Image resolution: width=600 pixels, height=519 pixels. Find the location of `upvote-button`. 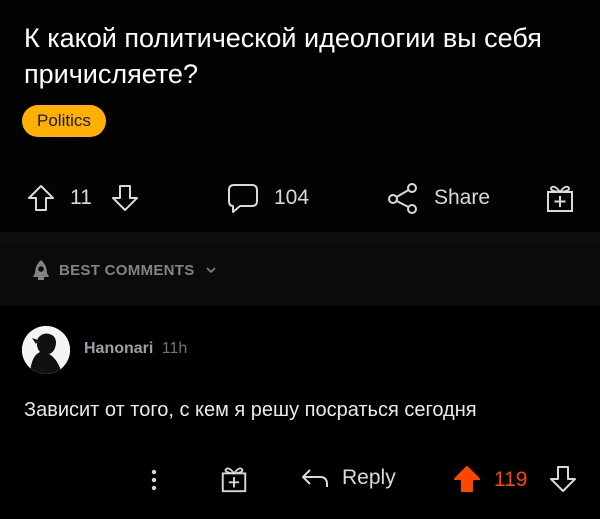

upvote-button is located at coordinates (41, 198).